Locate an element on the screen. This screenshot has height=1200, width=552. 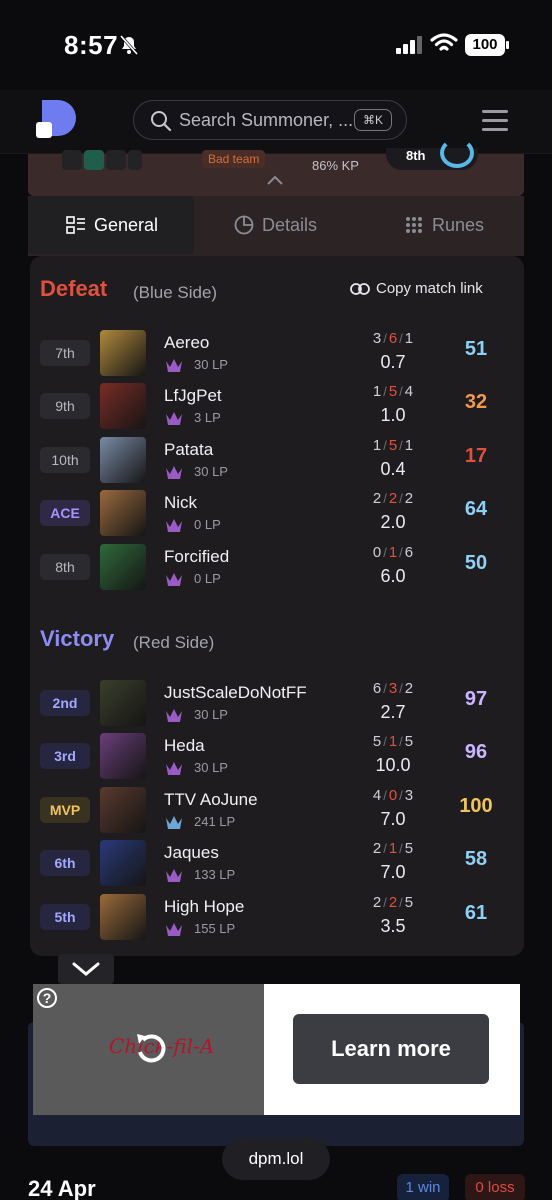
player-row: ACE Nick 0 LP 2/2/2 2.0 64 is located at coordinates (277, 515).